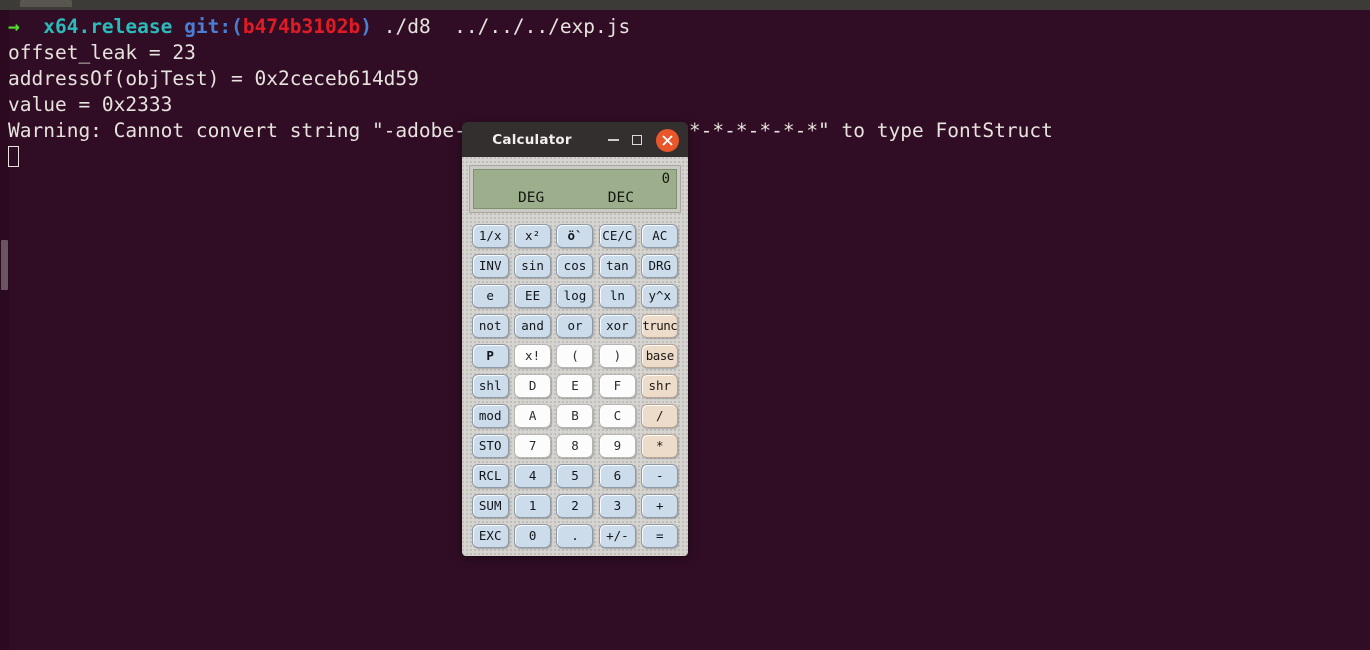 The width and height of the screenshot is (1370, 650). I want to click on calc-key-eq: =, so click(660, 536).